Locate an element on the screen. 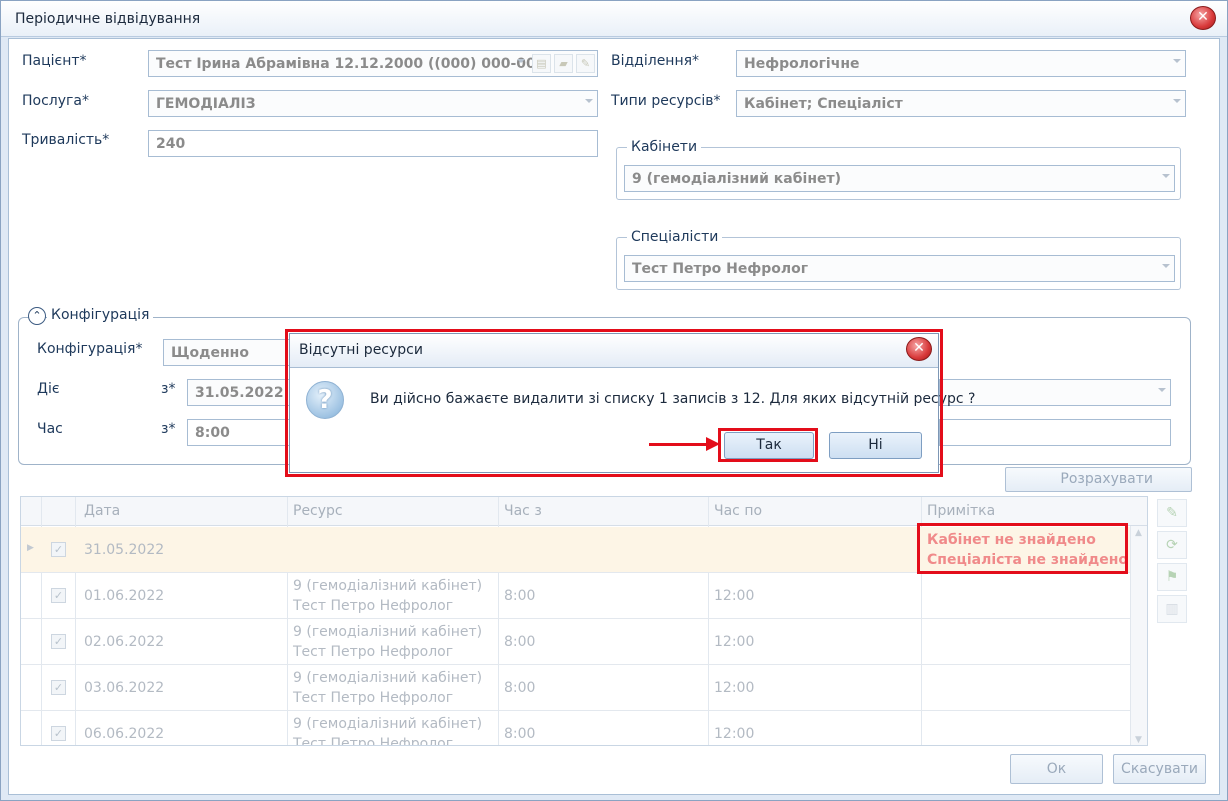 This screenshot has width=1228, height=801. cell-date: 02.06.2022 is located at coordinates (124, 642).